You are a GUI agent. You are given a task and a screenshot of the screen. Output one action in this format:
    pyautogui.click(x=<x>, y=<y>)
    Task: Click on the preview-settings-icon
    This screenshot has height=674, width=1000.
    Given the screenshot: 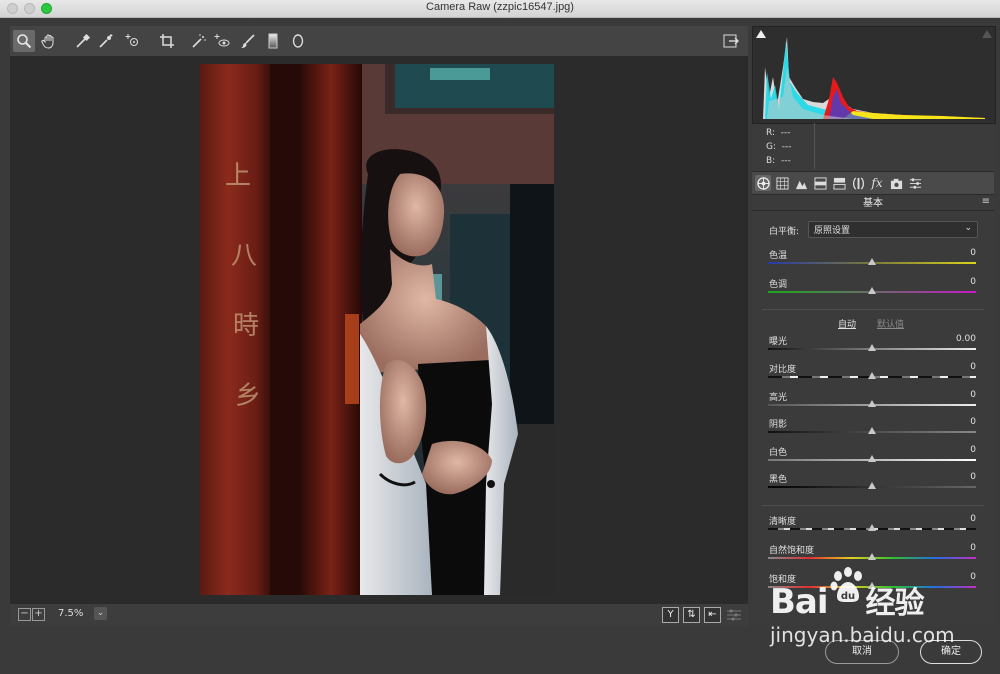 What is the action you would take?
    pyautogui.click(x=734, y=614)
    